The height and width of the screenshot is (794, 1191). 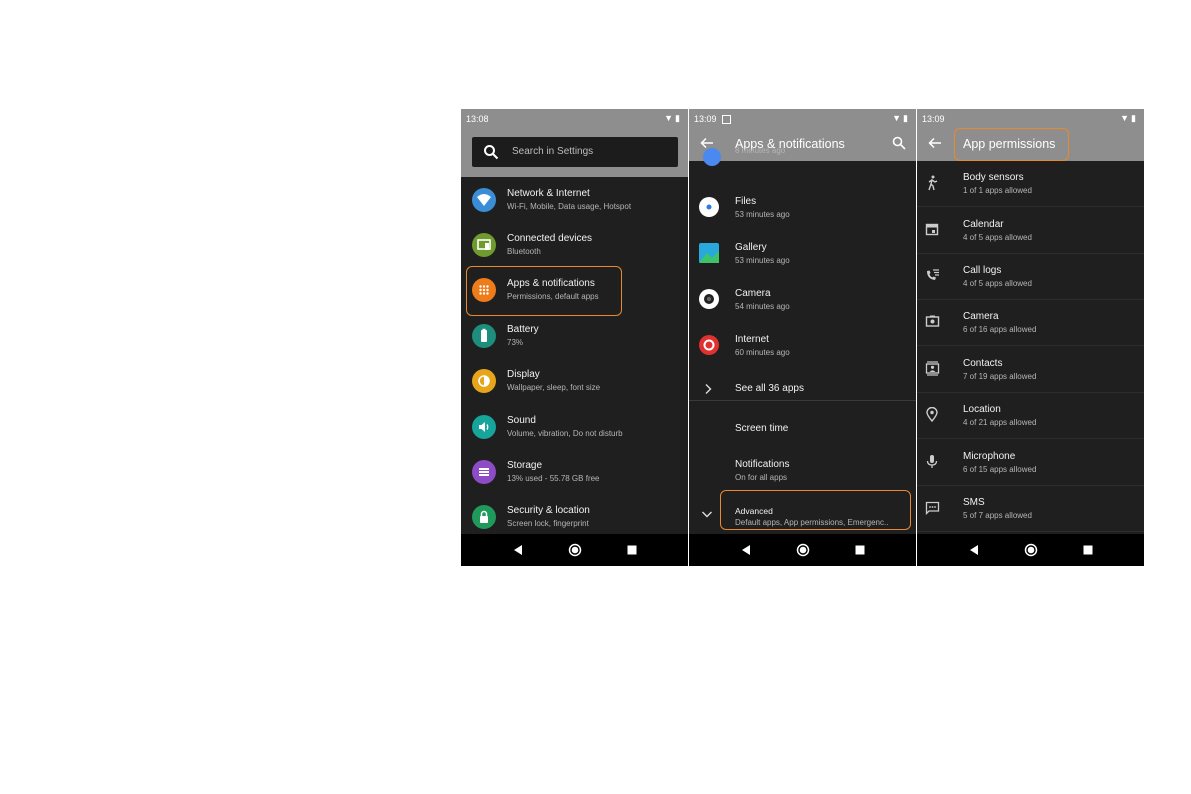 I want to click on gallery-icon, so click(x=709, y=253).